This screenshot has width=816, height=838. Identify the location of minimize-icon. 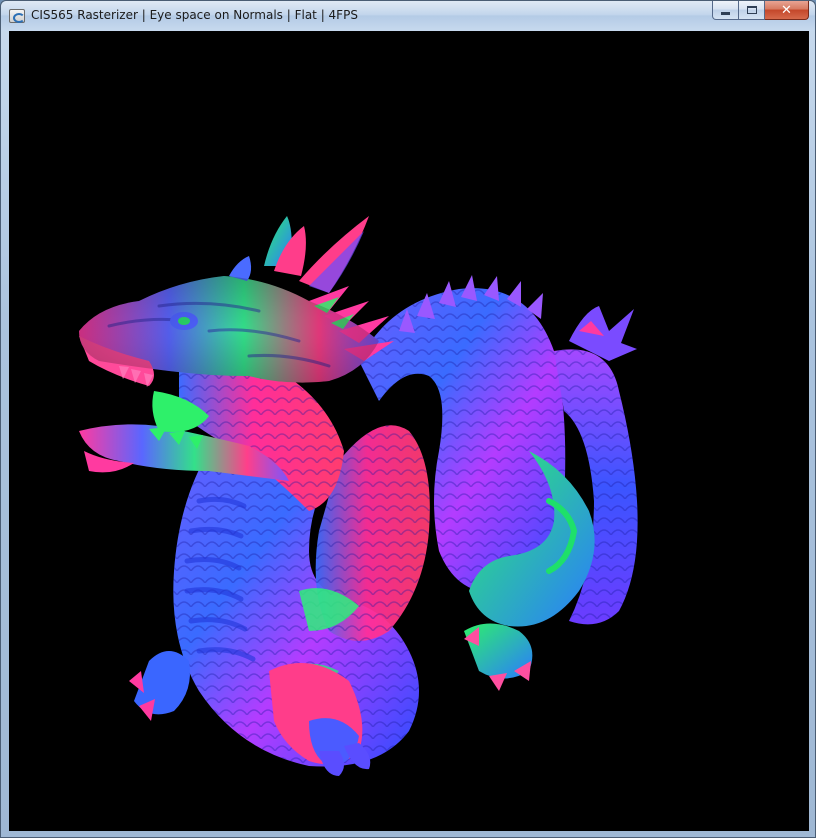
(725, 13).